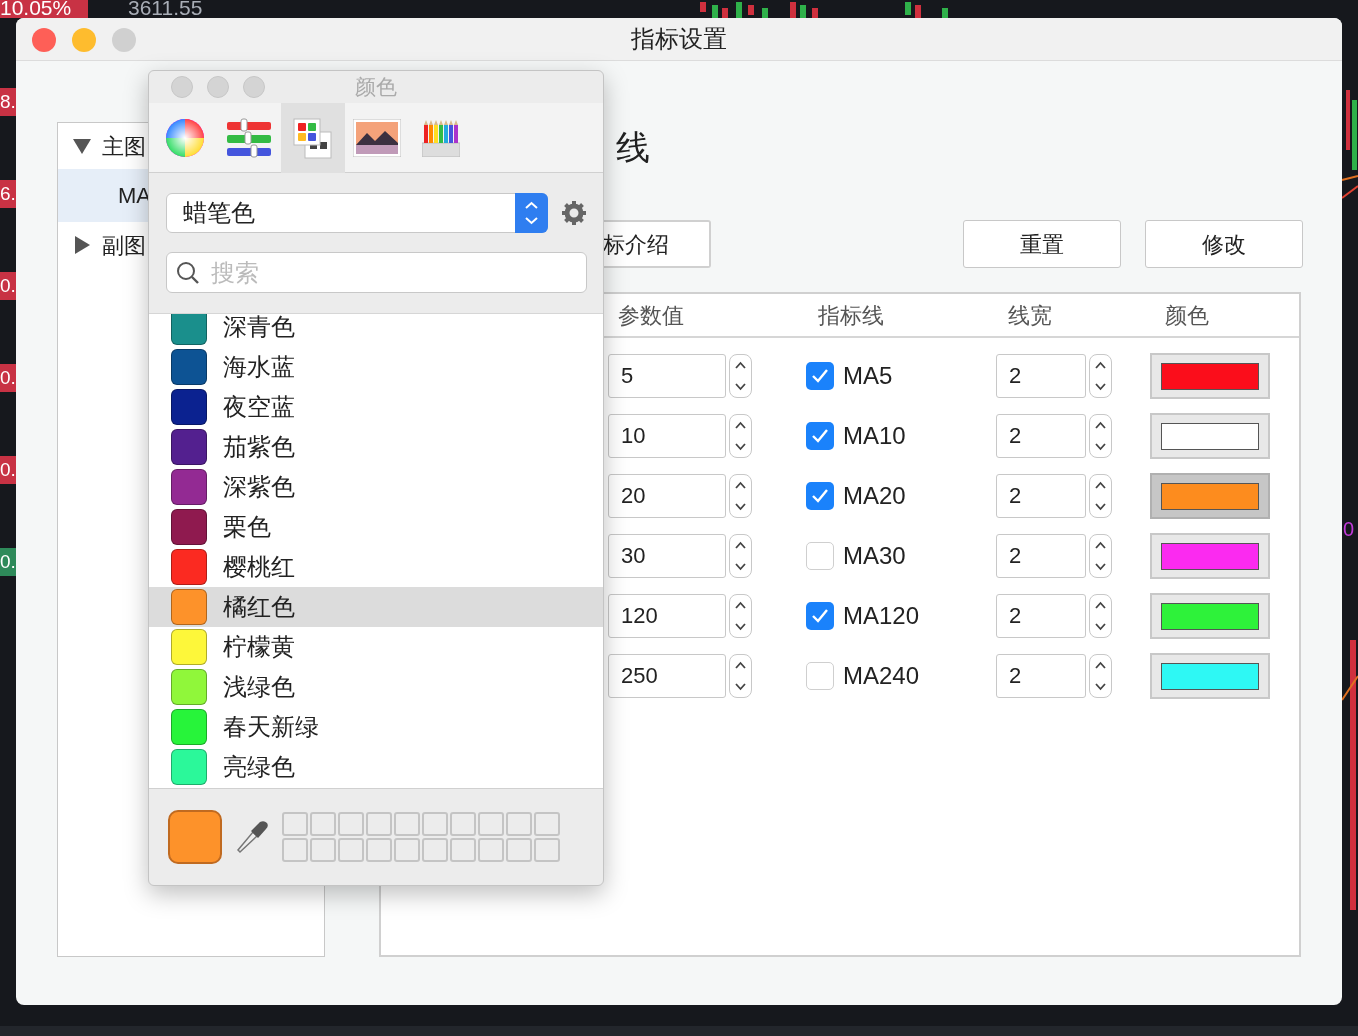 This screenshot has height=1036, width=1358. I want to click on checkbox-label: MA120, so click(881, 616).